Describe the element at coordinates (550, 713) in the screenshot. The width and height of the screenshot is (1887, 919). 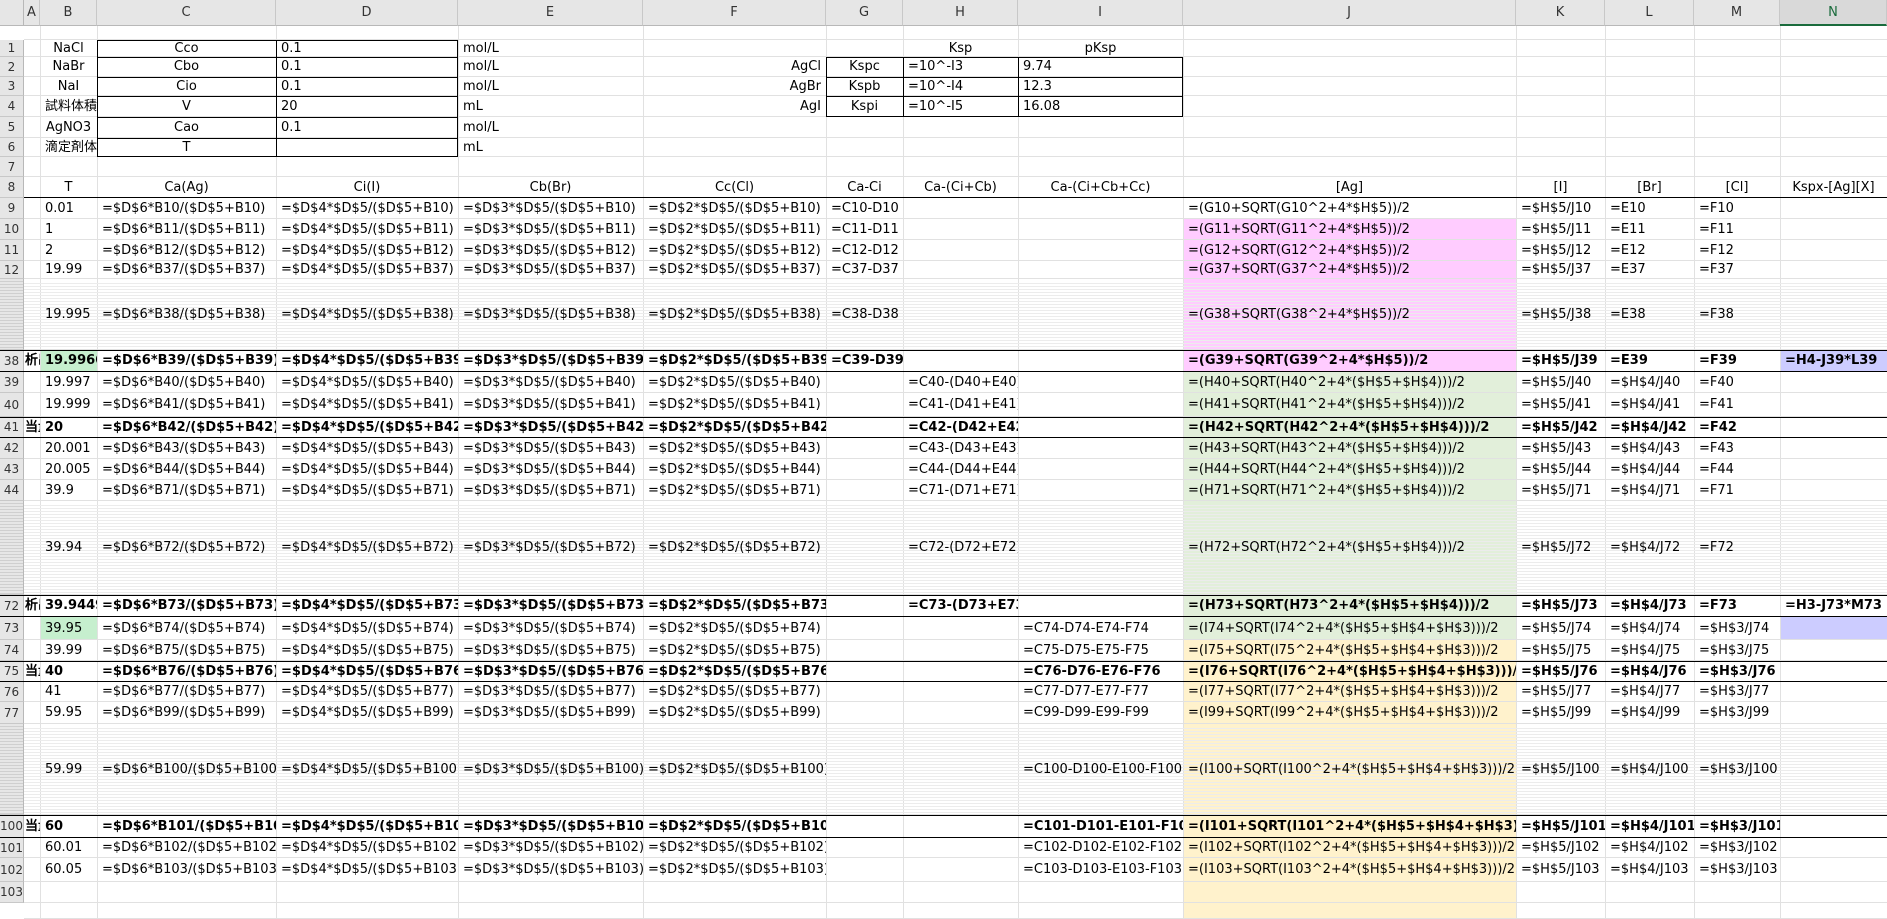
I see `cell-e: =$D$3*$D$5/($D$5+B99)` at that location.